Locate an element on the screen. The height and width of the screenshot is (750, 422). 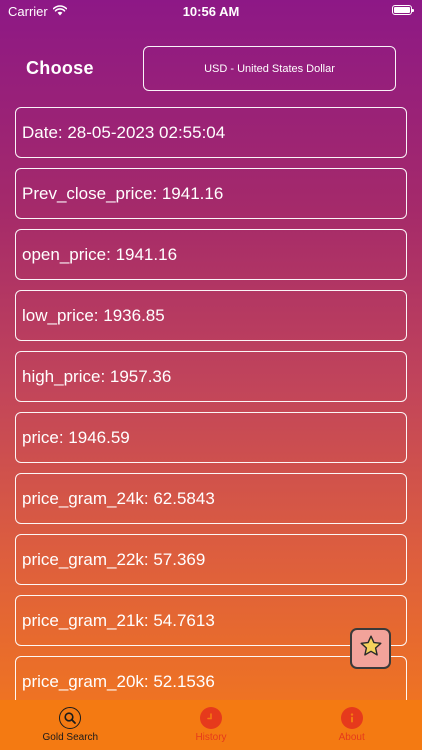
field-price: price: 1946.59 is located at coordinates (211, 437).